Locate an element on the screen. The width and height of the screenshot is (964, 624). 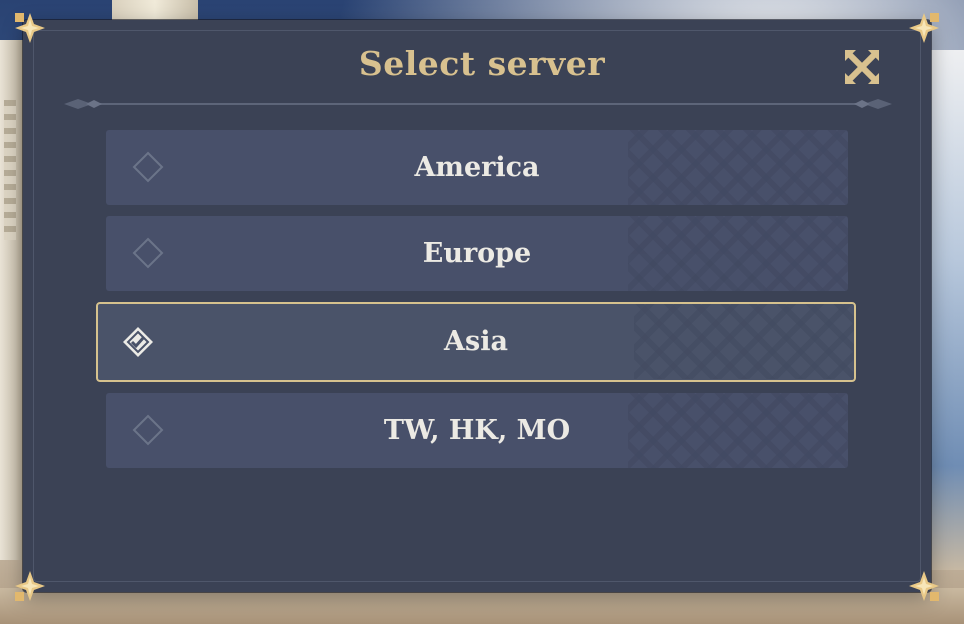
server-option-tw-hk-mo: TW, HK, MO is located at coordinates (477, 430).